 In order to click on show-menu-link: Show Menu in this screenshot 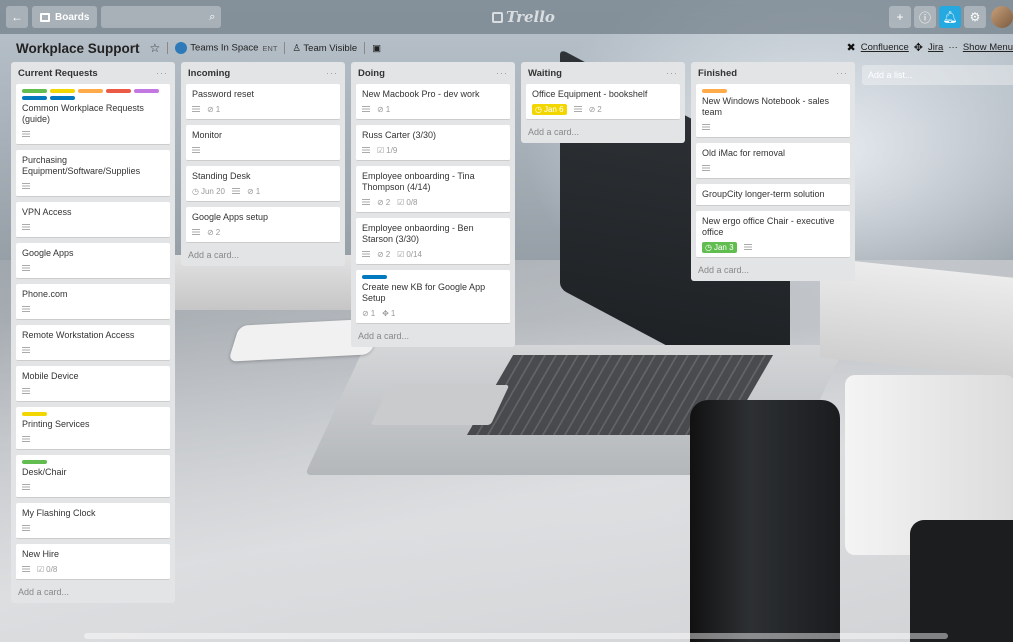, I will do `click(988, 47)`.